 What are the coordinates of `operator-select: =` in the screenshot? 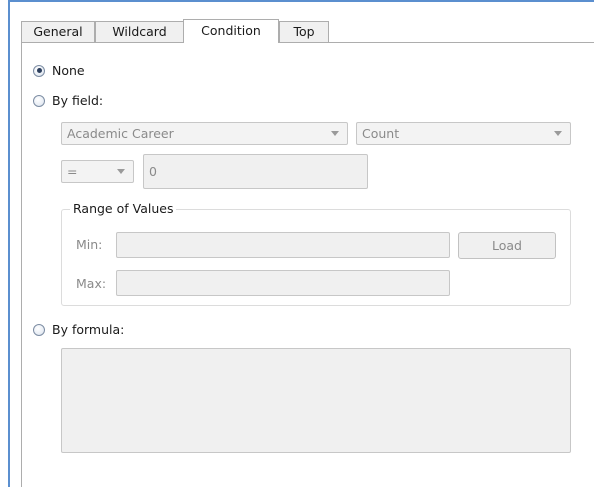 It's located at (97, 171).